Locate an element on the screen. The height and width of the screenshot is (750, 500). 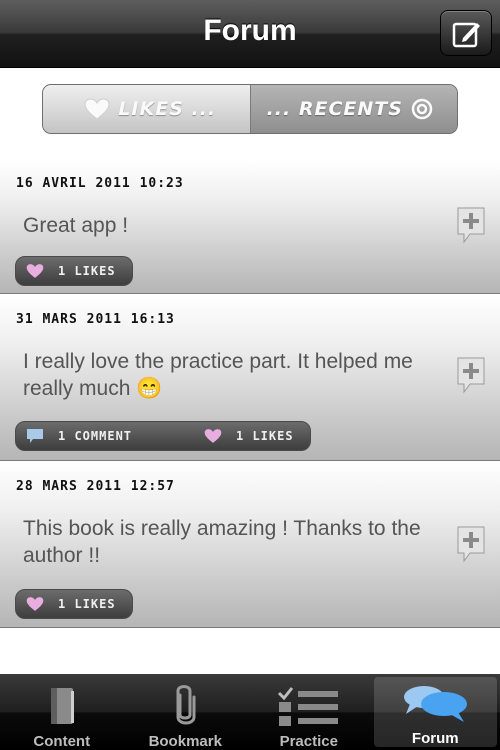
recents-segment-label: ... RECENTS is located at coordinates (334, 109).